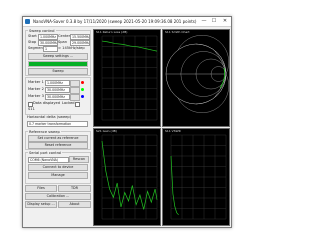 Image resolution: width=320 pixels, height=250 pixels. What do you see at coordinates (58, 175) in the screenshot?
I see `manage-button: Manage` at bounding box center [58, 175].